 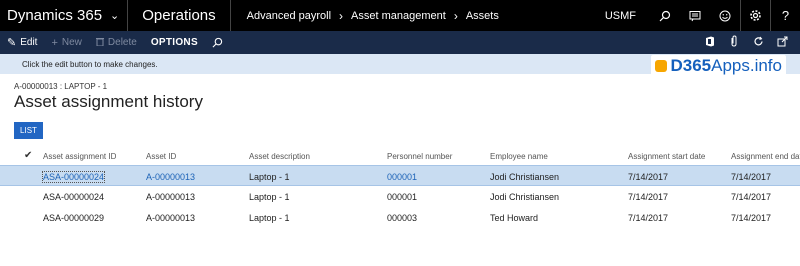 What do you see at coordinates (661, 66) in the screenshot?
I see `logo-mark-icon` at bounding box center [661, 66].